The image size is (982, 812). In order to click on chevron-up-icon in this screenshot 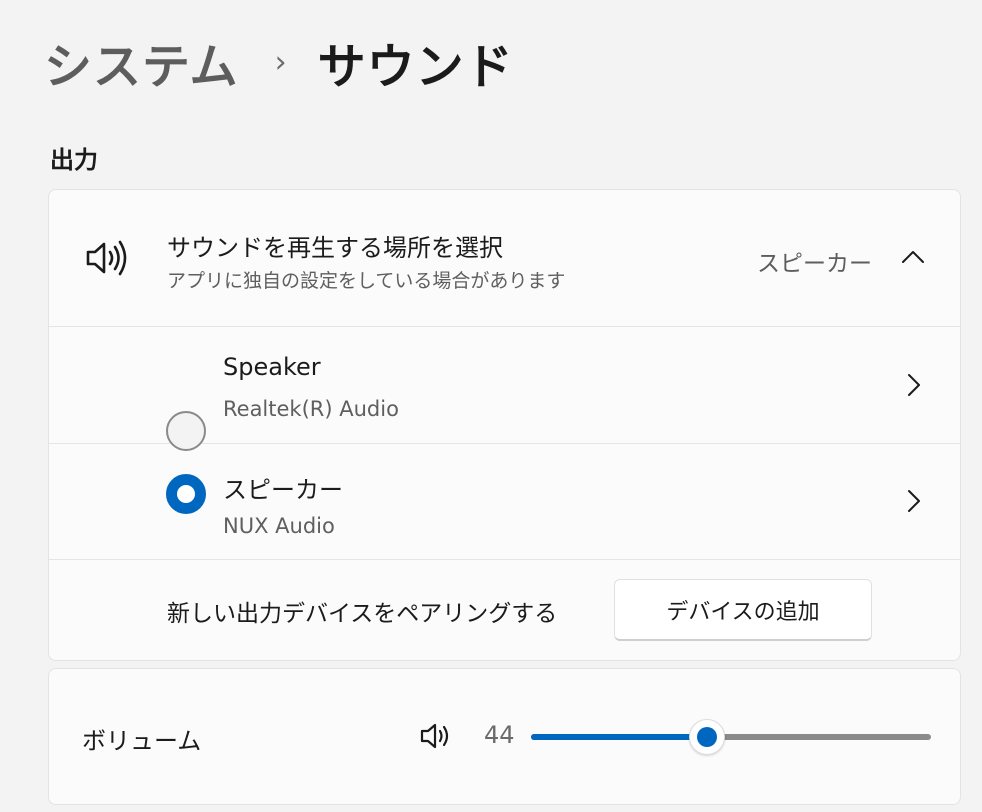, I will do `click(913, 257)`.